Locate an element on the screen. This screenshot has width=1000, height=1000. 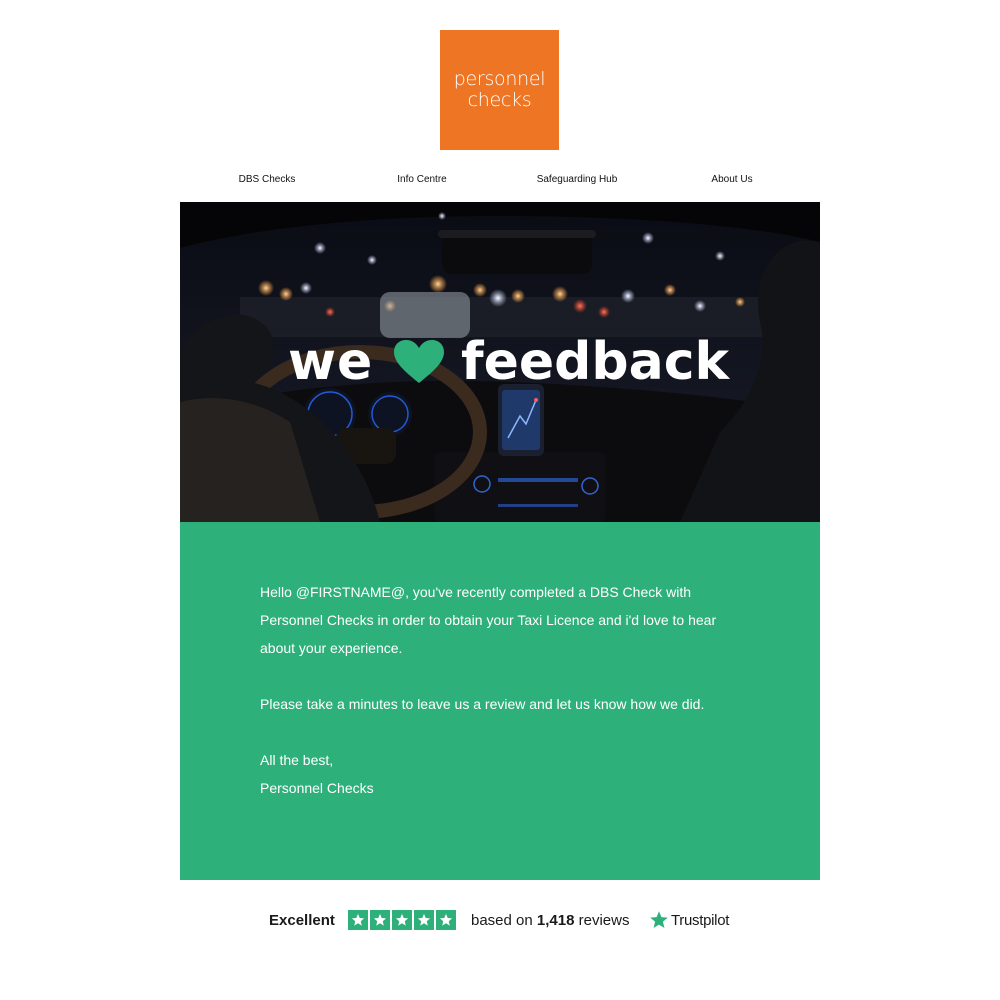
trust-review-count: 1,418 is located at coordinates (555, 920).